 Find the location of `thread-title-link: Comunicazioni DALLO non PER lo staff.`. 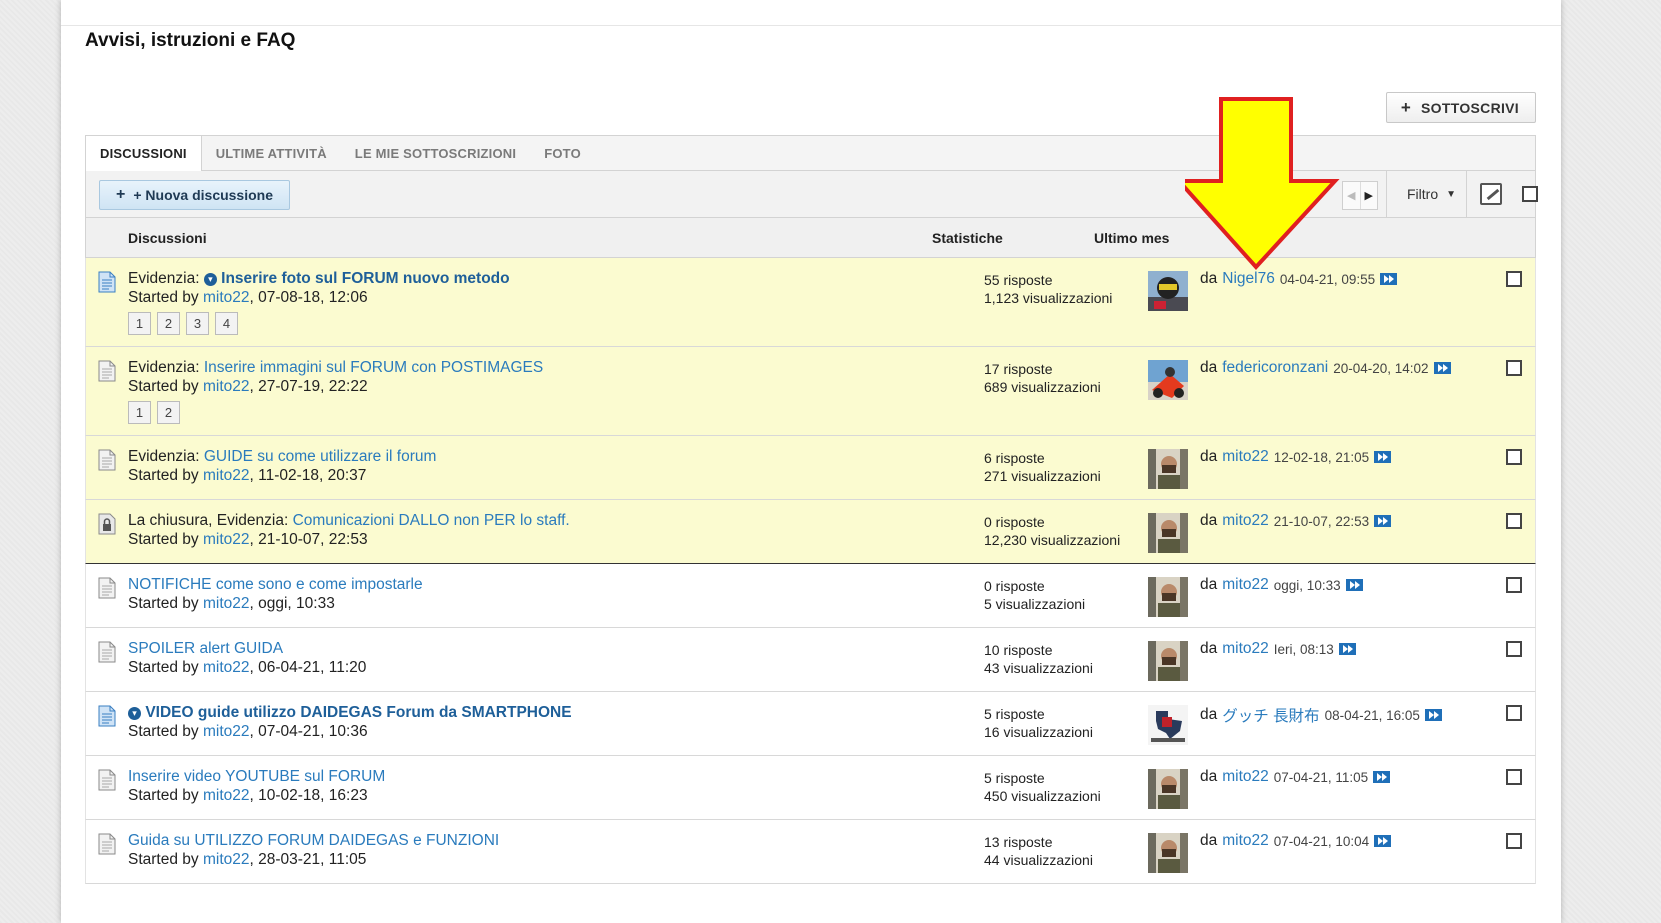

thread-title-link: Comunicazioni DALLO non PER lo staff. is located at coordinates (431, 520).